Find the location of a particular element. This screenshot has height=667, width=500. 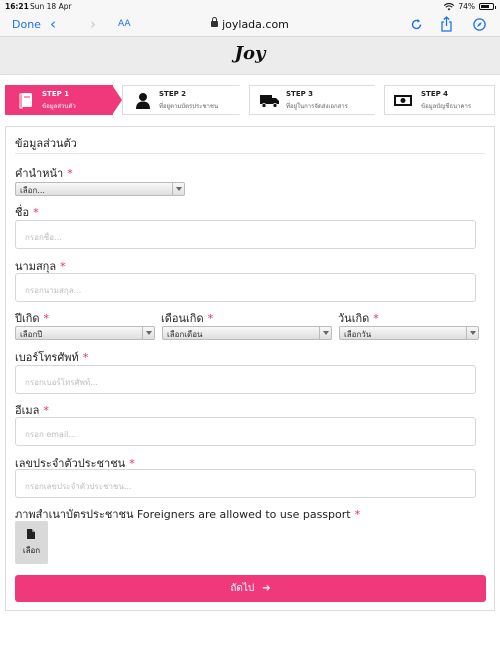

step-subtitle: ที่อยู่ในการจัดส่งเอกสาร is located at coordinates (317, 106).